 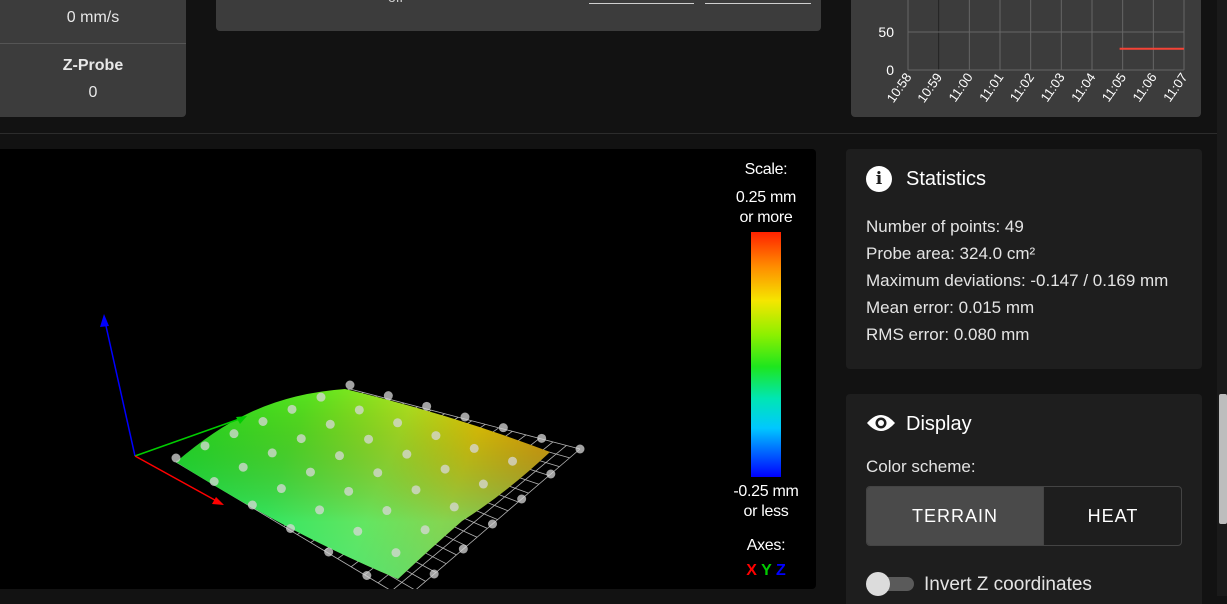 What do you see at coordinates (1223, 459) in the screenshot?
I see `scrollbar-thumb` at bounding box center [1223, 459].